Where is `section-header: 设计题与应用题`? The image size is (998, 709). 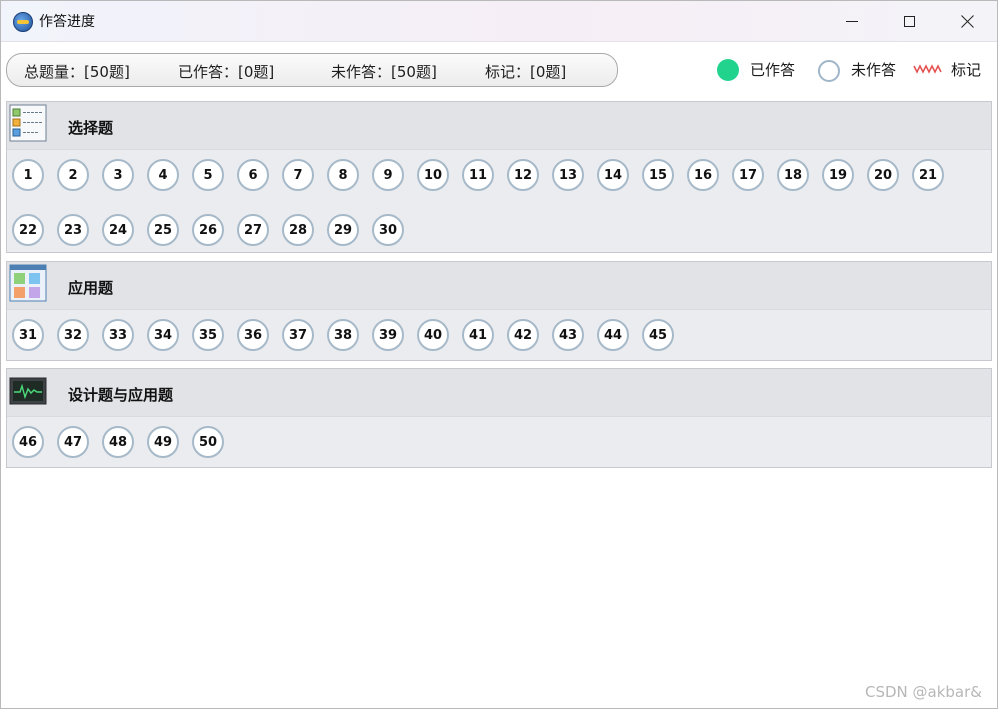 section-header: 设计题与应用题 is located at coordinates (499, 393).